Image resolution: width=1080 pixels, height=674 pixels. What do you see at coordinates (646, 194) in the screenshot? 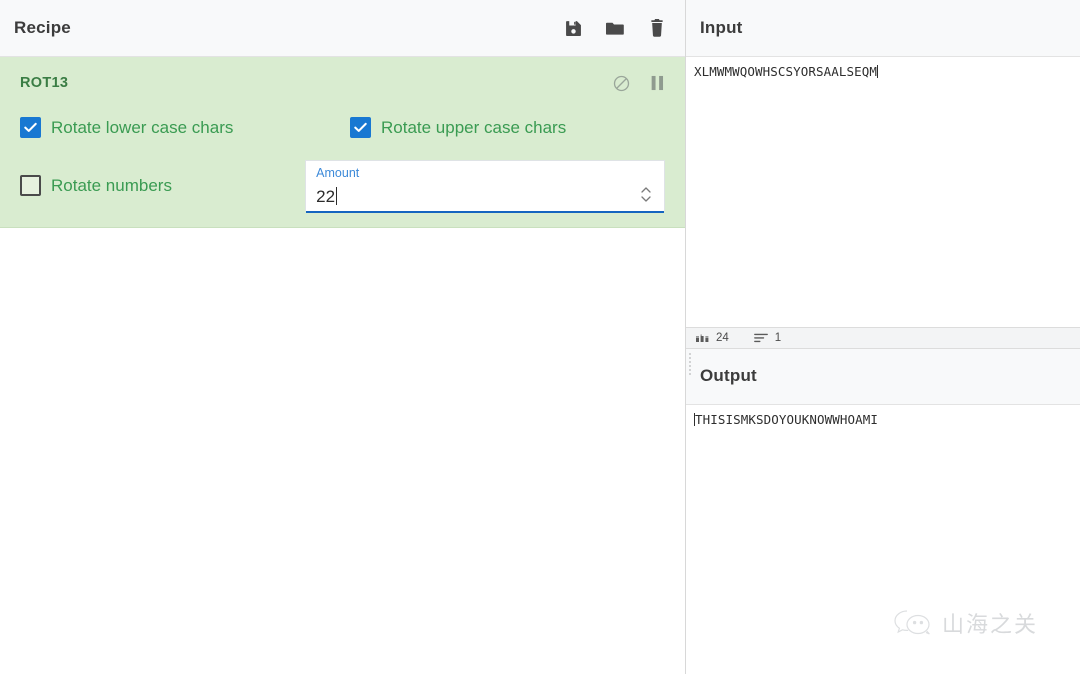
I see `arg-amount-stepper` at bounding box center [646, 194].